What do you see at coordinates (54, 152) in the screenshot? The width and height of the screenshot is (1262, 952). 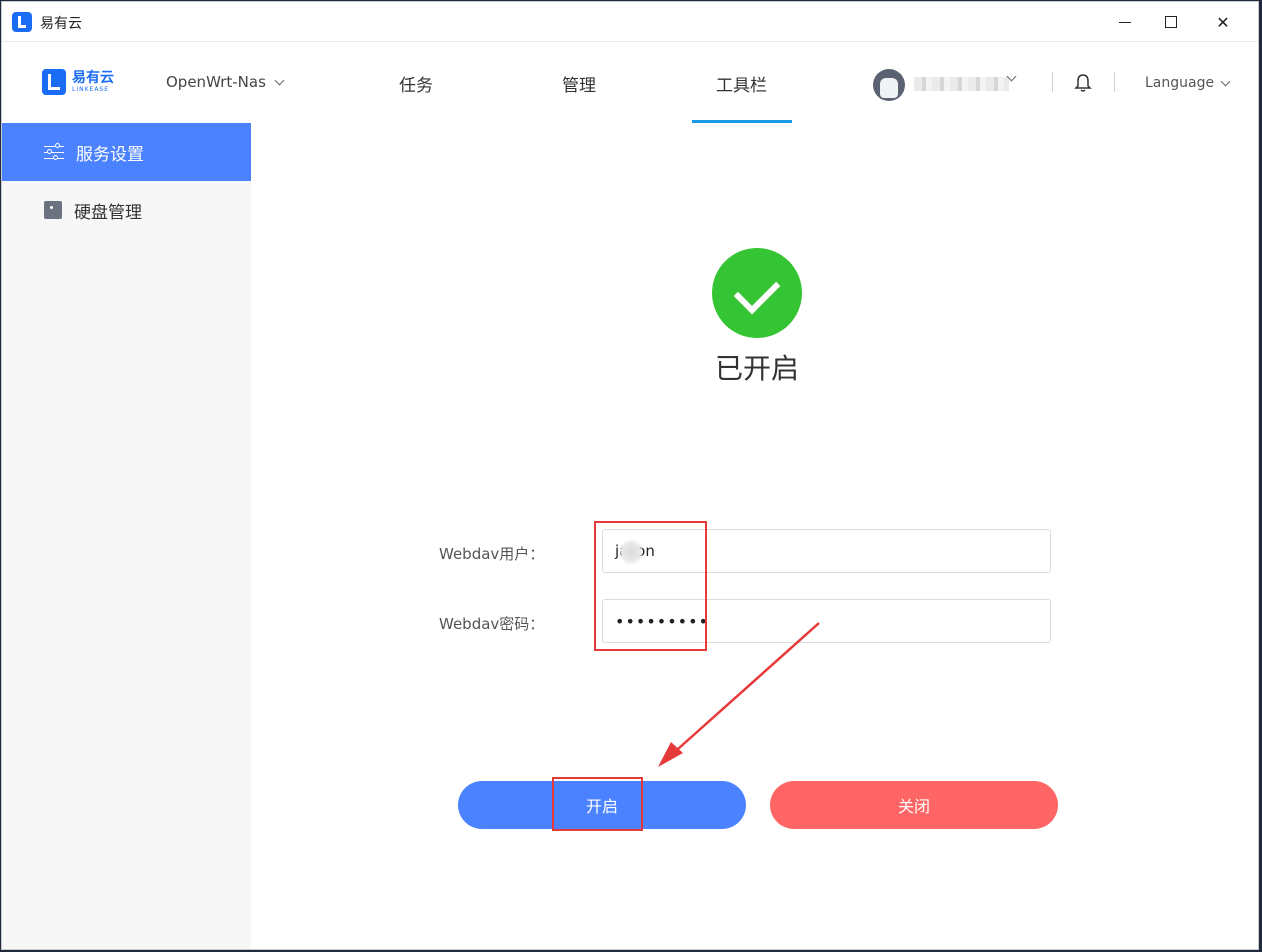 I see `sliders-icon` at bounding box center [54, 152].